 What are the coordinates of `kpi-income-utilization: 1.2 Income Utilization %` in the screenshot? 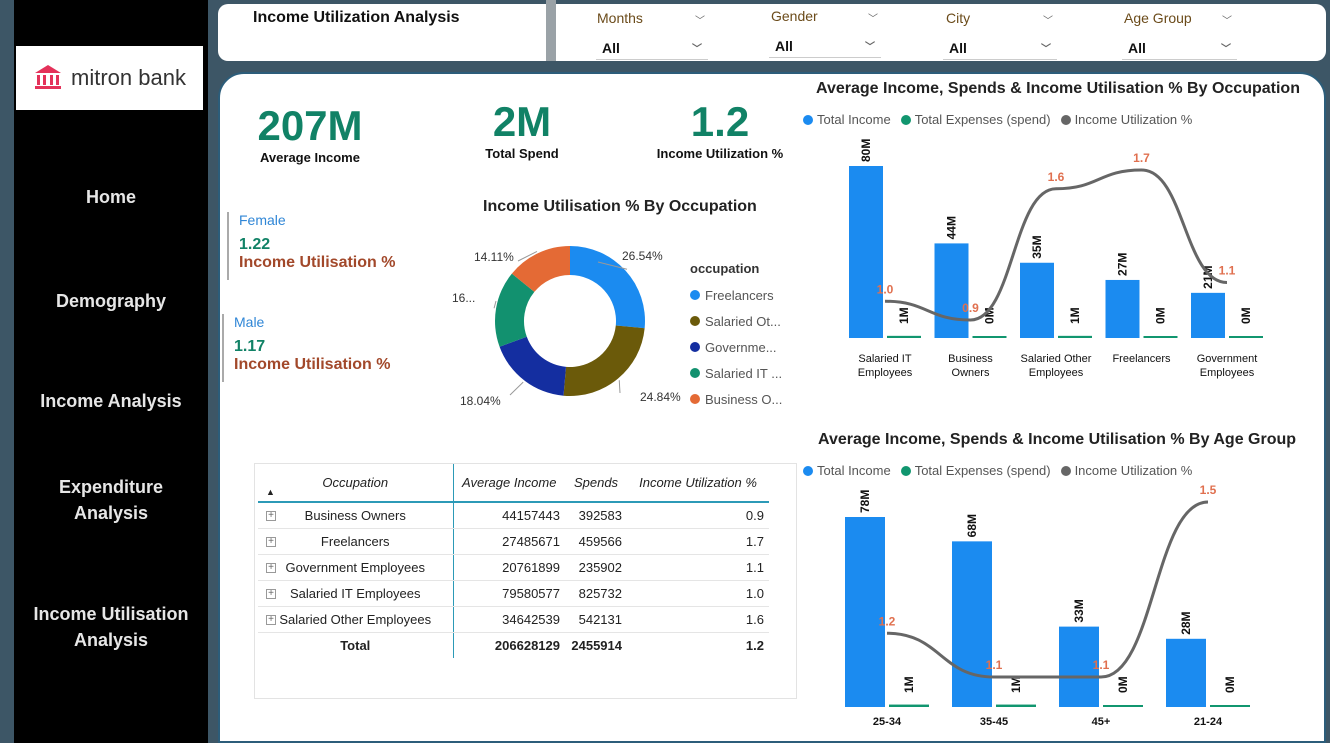 It's located at (720, 129).